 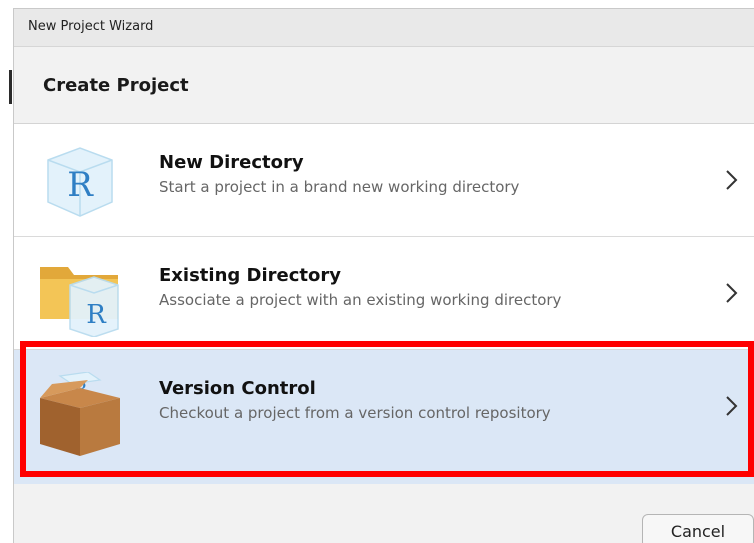 What do you see at coordinates (250, 275) in the screenshot?
I see `option-title: Existing Directory` at bounding box center [250, 275].